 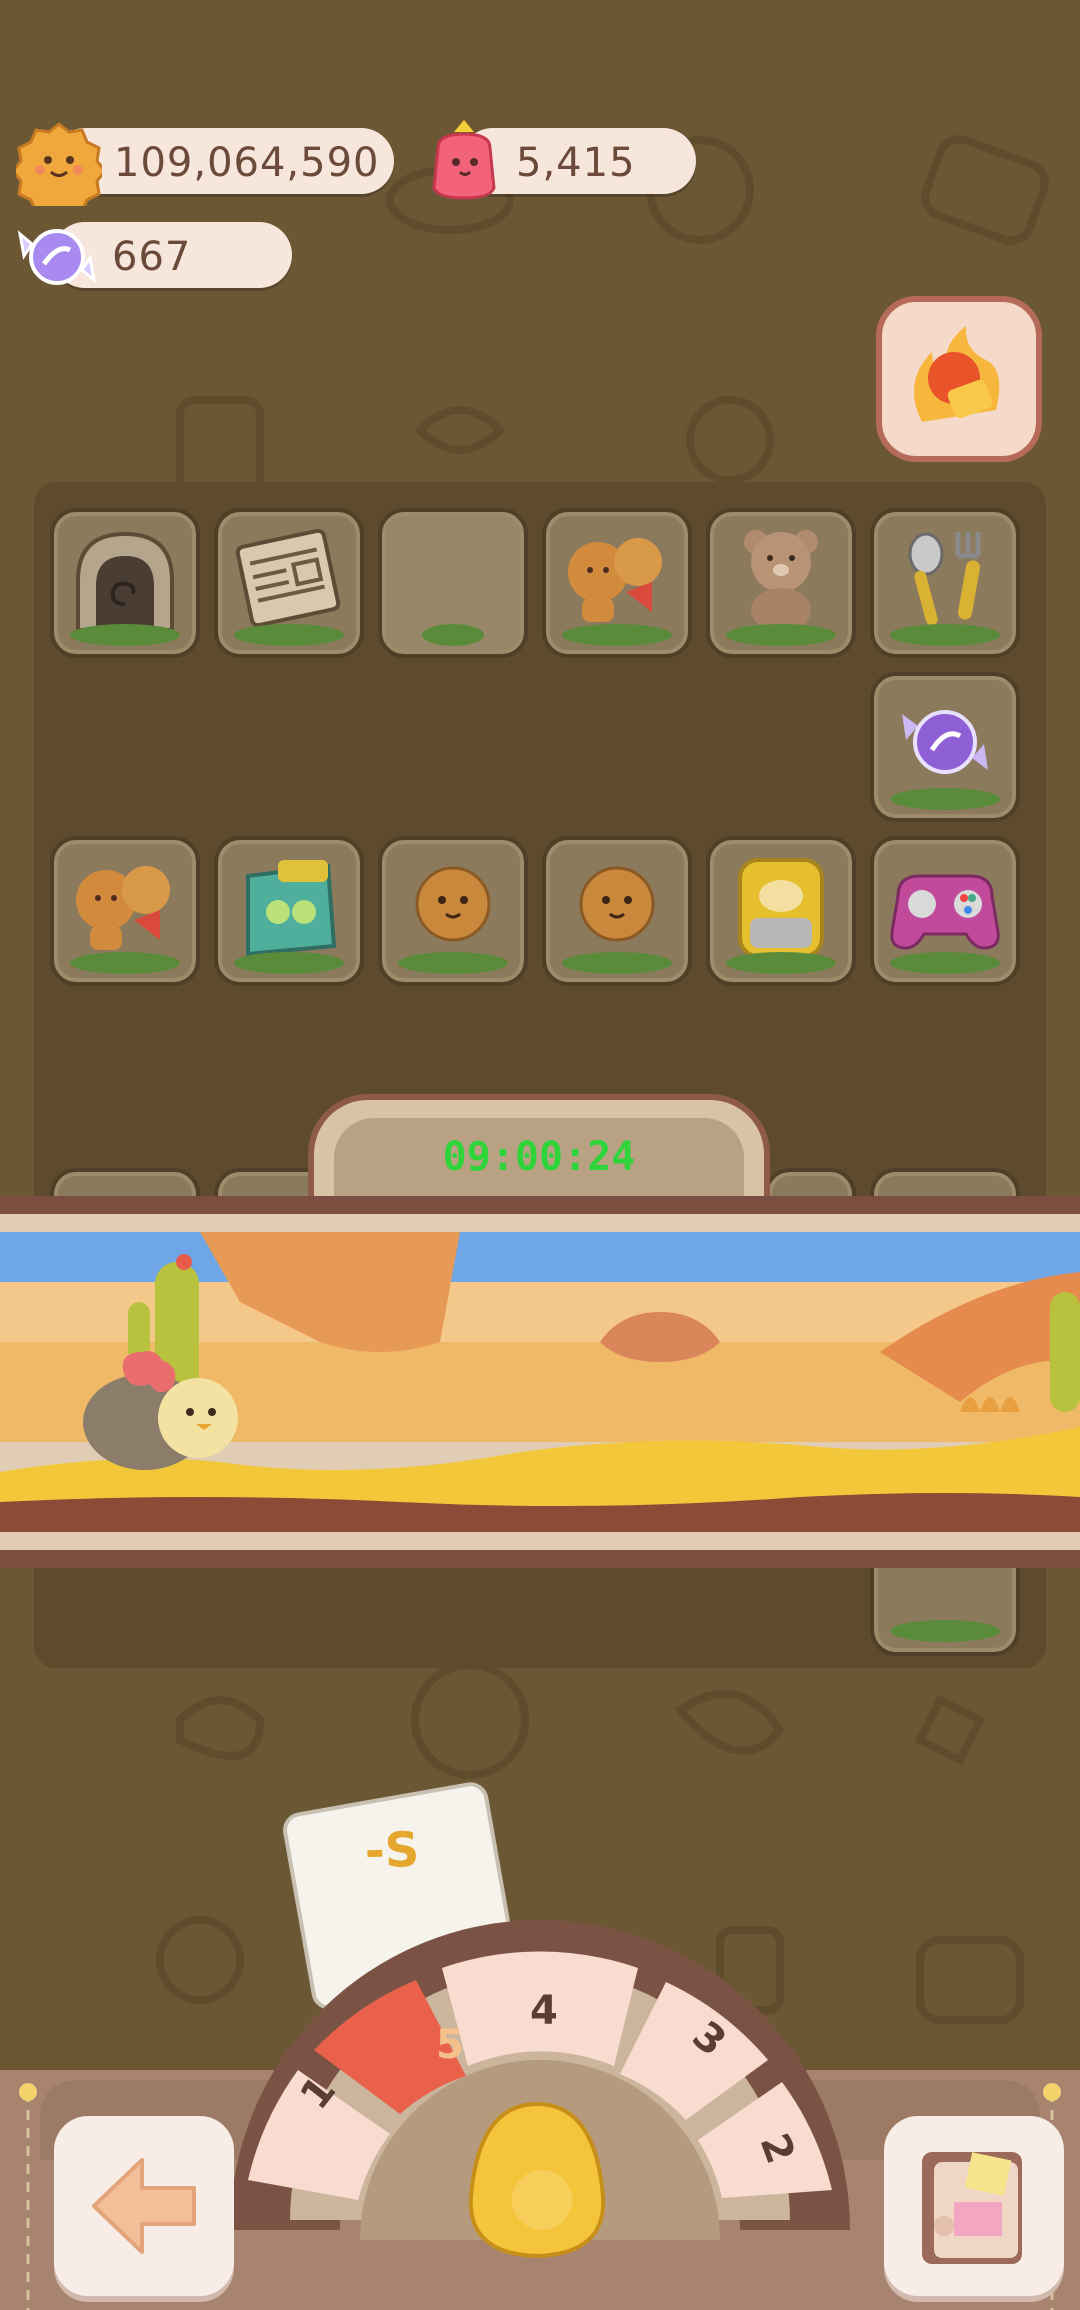 I want to click on recipe-book-button, so click(x=974, y=2206).